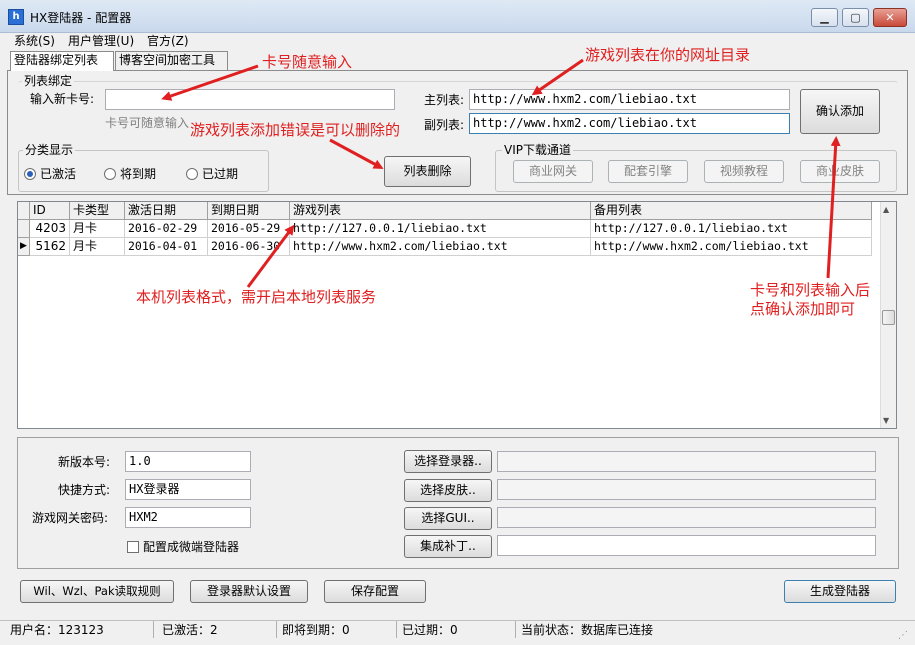  Describe the element at coordinates (686, 489) in the screenshot. I see `skin-path-field` at that location.